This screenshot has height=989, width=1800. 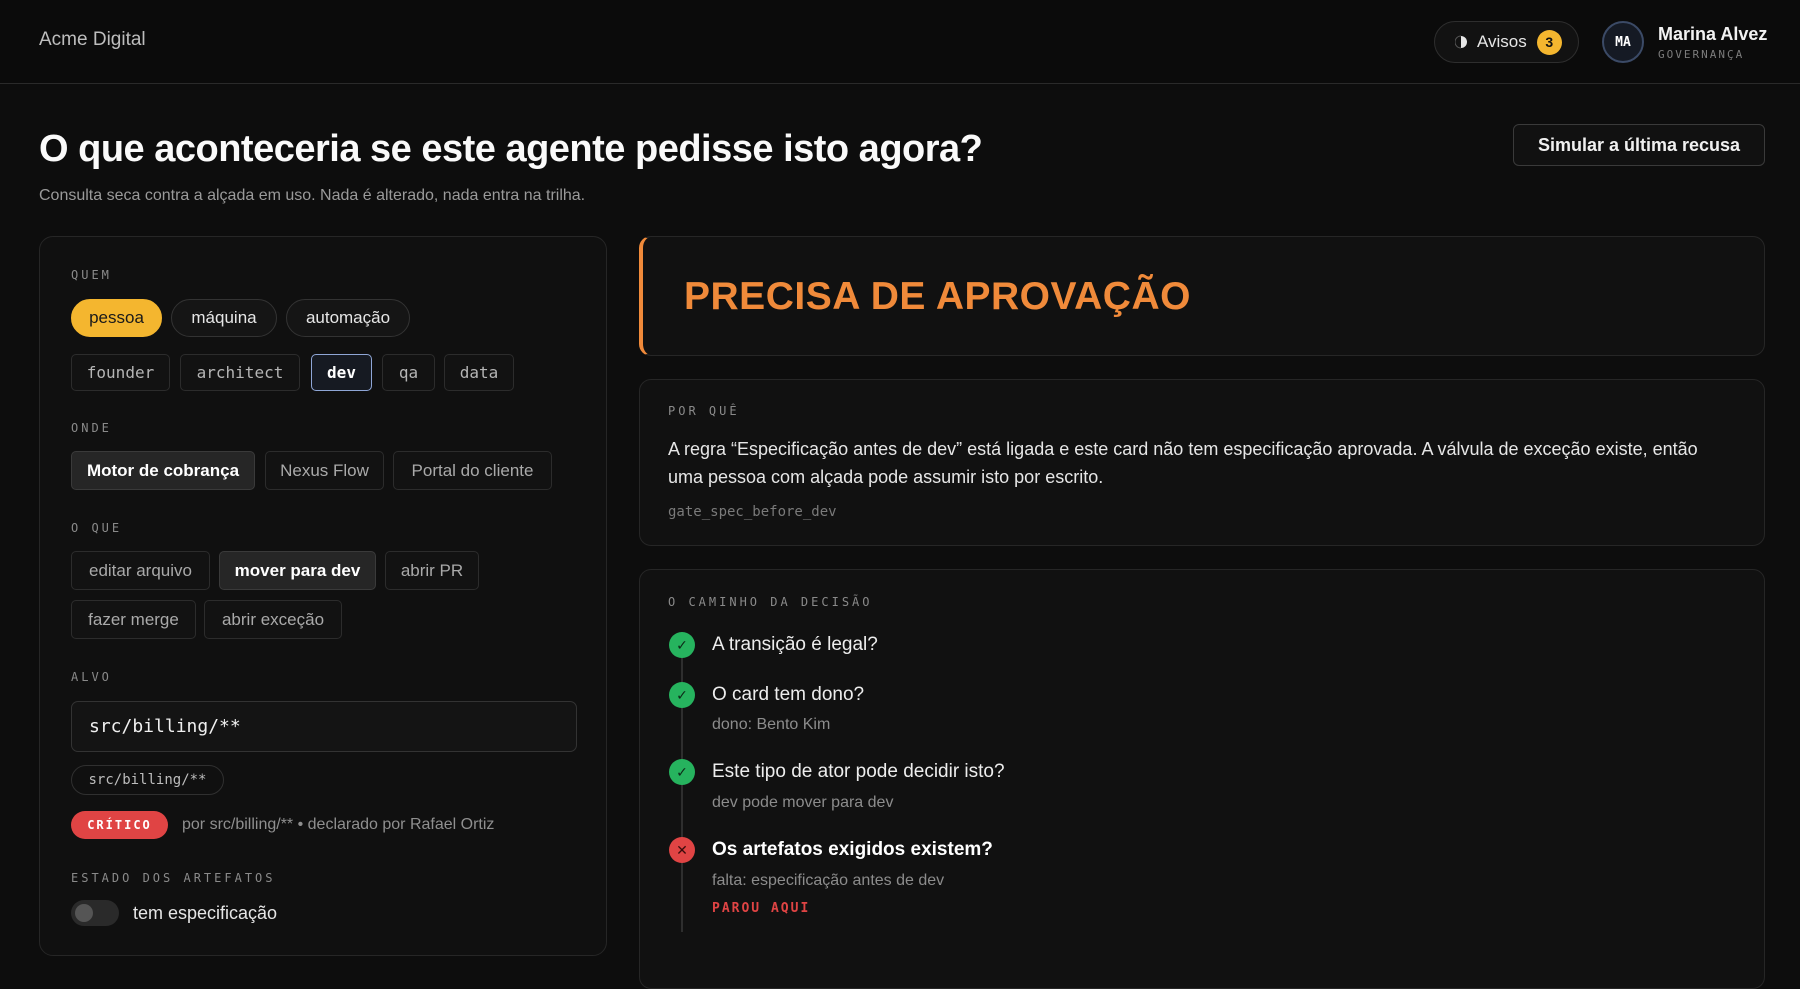 I want to click on action-editar-arquivo: editar arquivo, so click(x=140, y=570).